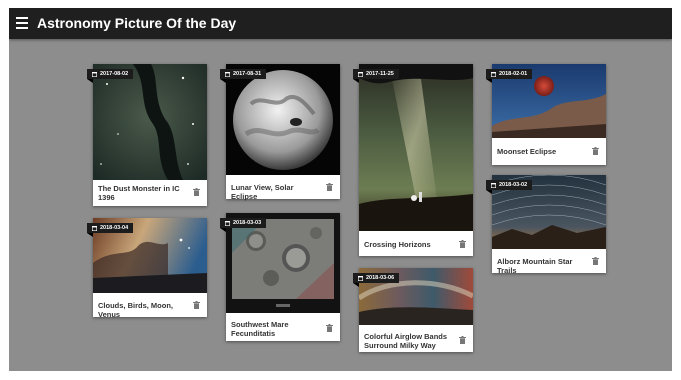 Image resolution: width=681 pixels, height=380 pixels. What do you see at coordinates (147, 268) in the screenshot?
I see `apod-card: 2018-03-04 Clouds, Birds, Moon, Venus` at bounding box center [147, 268].